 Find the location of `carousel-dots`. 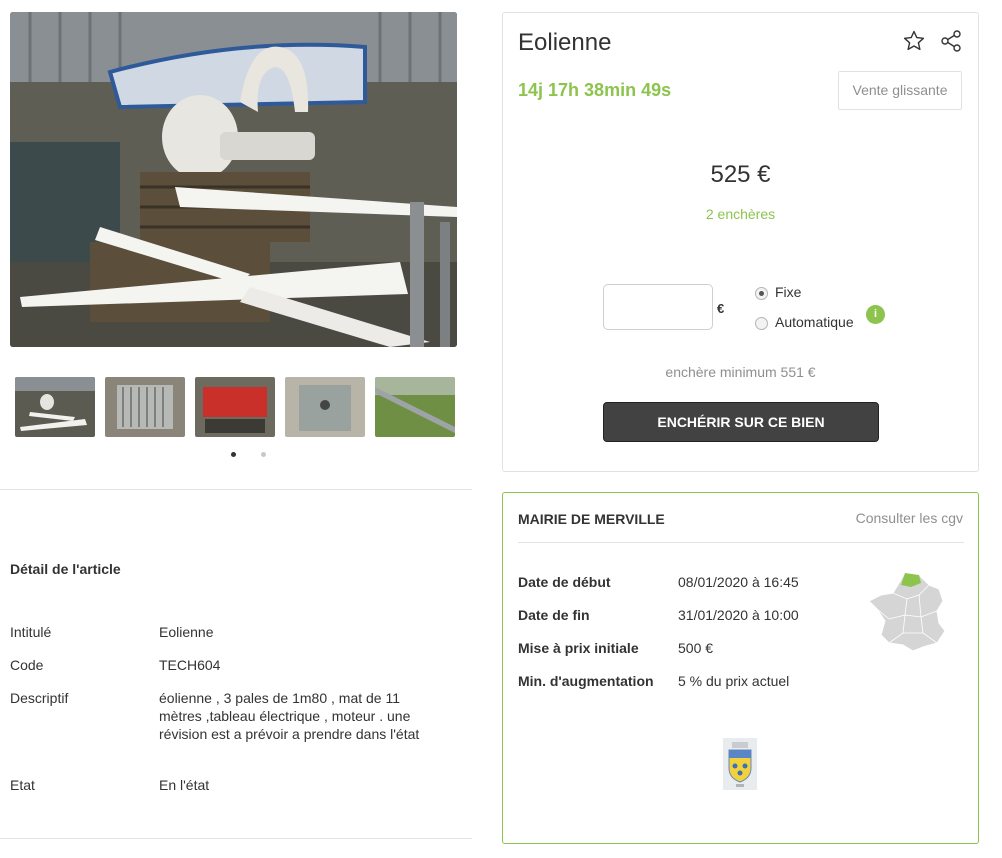

carousel-dots is located at coordinates (251, 456).